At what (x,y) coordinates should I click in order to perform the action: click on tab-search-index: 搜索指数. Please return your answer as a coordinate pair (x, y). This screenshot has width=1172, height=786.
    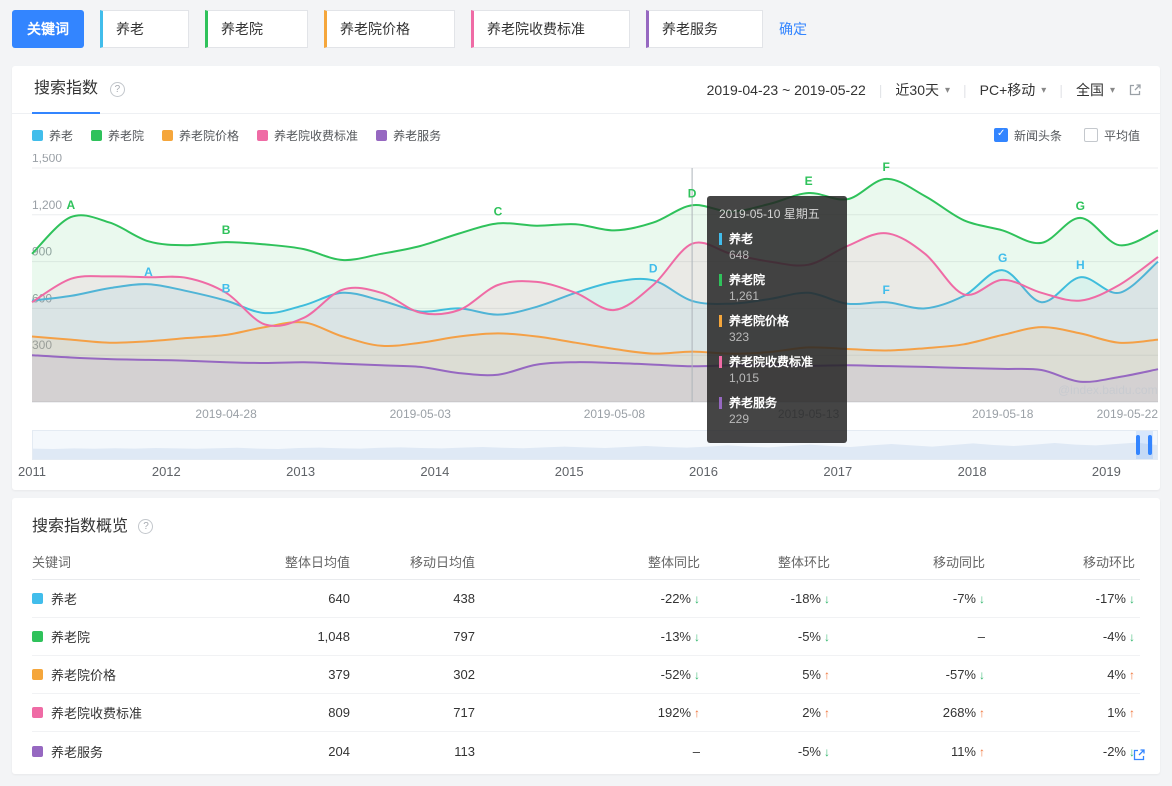
    Looking at the image, I should click on (66, 90).